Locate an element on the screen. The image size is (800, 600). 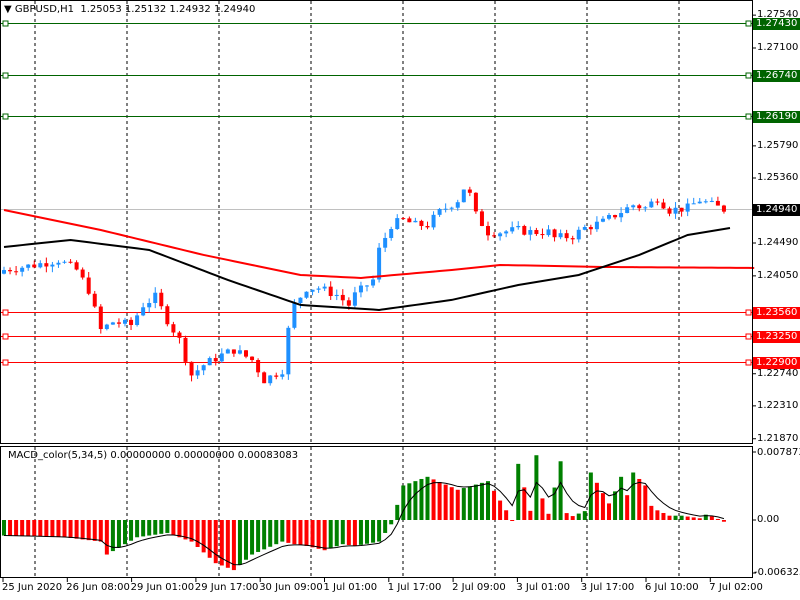
level-price-tag: 1.22900 is located at coordinates (776, 362).